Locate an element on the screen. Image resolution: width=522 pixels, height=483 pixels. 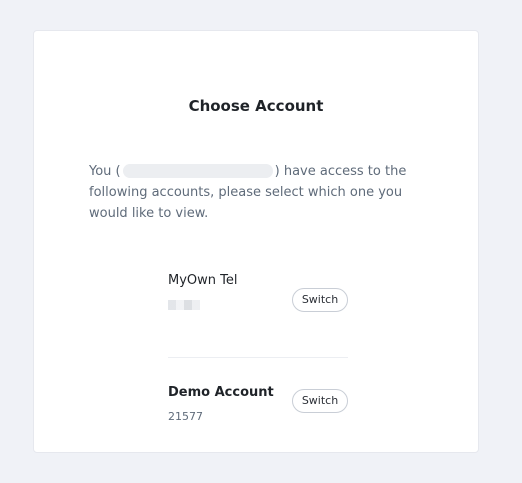
description-prefix: You ( is located at coordinates (105, 171).